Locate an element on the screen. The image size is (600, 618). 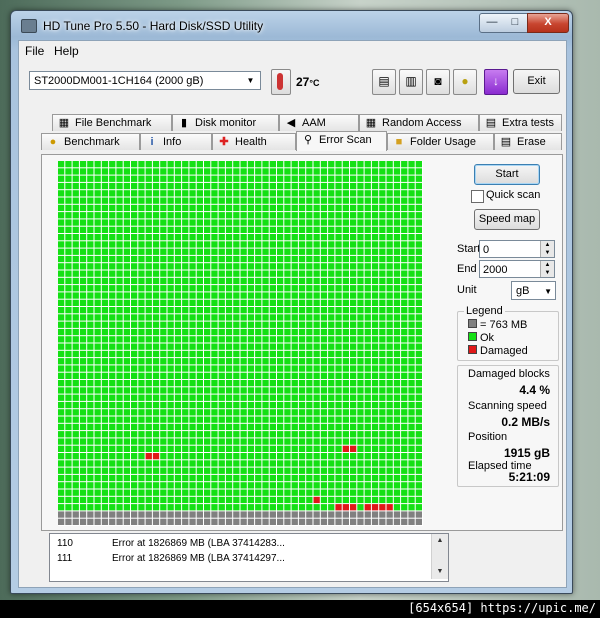
scroll-down-icon: ▼ is located at coordinates (440, 572).